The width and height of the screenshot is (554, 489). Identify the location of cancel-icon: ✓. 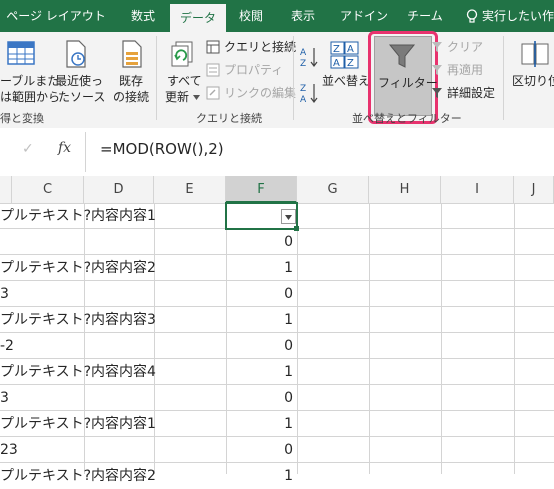
(28, 149).